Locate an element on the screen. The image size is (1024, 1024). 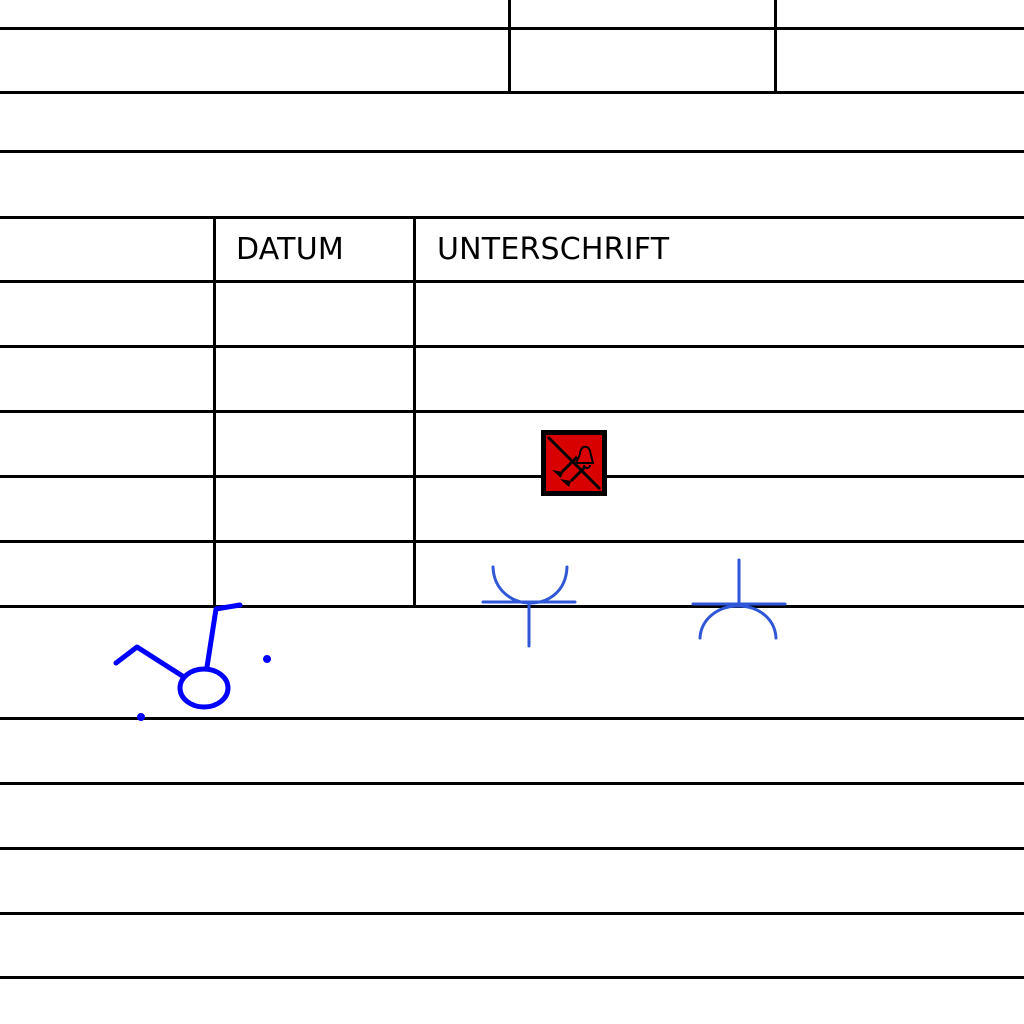
date-header: DATUM is located at coordinates (290, 249).